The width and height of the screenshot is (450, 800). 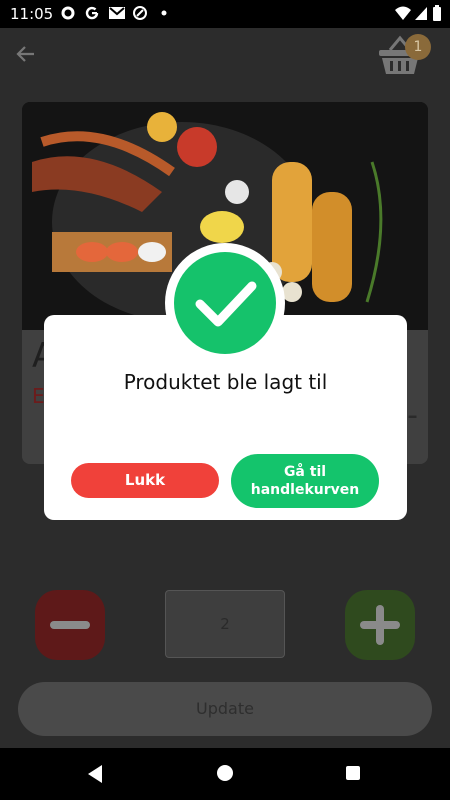 I want to click on cart-count-badge: 1, so click(x=418, y=47).